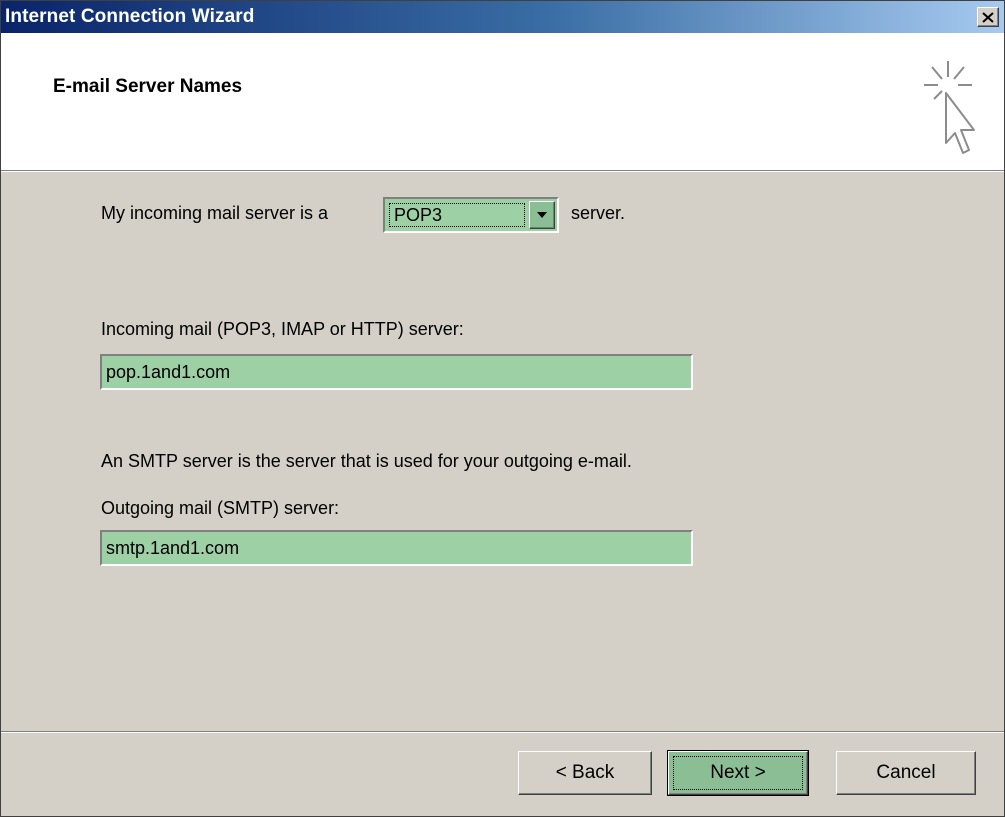  I want to click on server-type-label: My incoming mail server is a, so click(215, 213).